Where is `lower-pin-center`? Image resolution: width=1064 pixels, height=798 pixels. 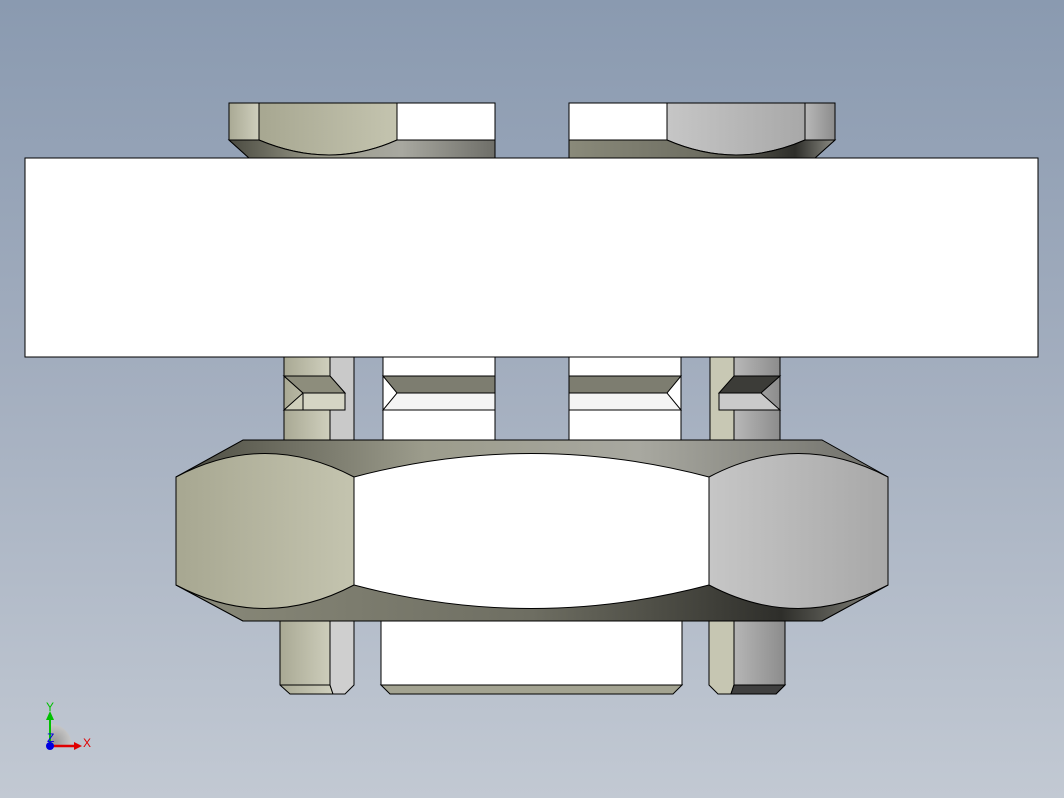 lower-pin-center is located at coordinates (531, 657).